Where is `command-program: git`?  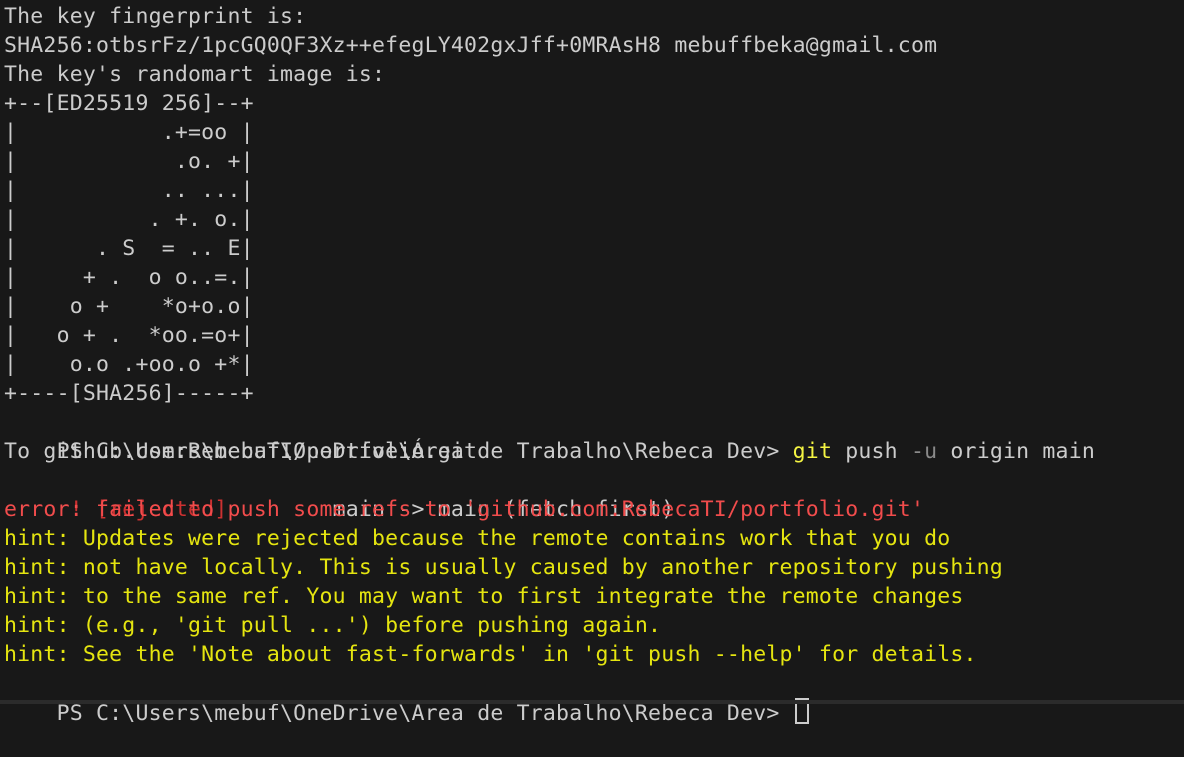 command-program: git is located at coordinates (812, 451).